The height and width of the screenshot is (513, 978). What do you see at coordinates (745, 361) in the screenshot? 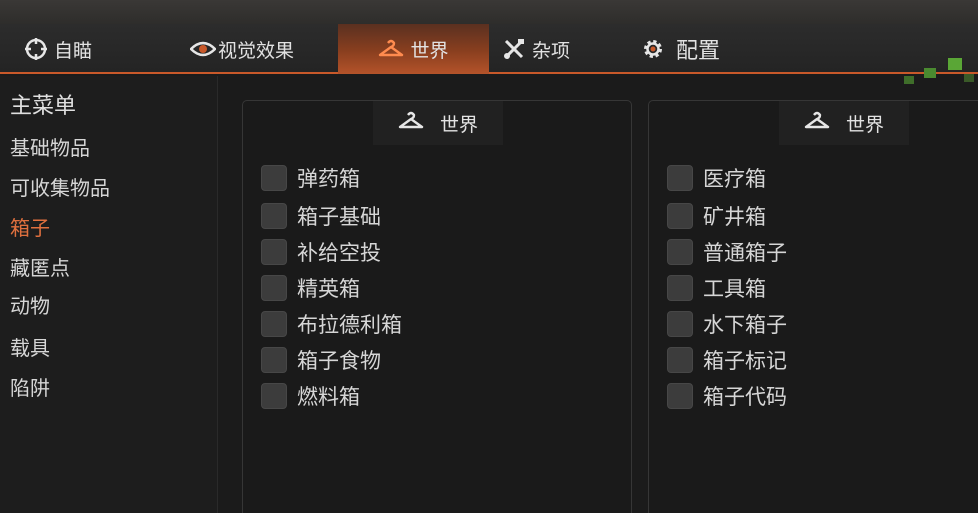
I see `option-label: 箱子标记` at bounding box center [745, 361].